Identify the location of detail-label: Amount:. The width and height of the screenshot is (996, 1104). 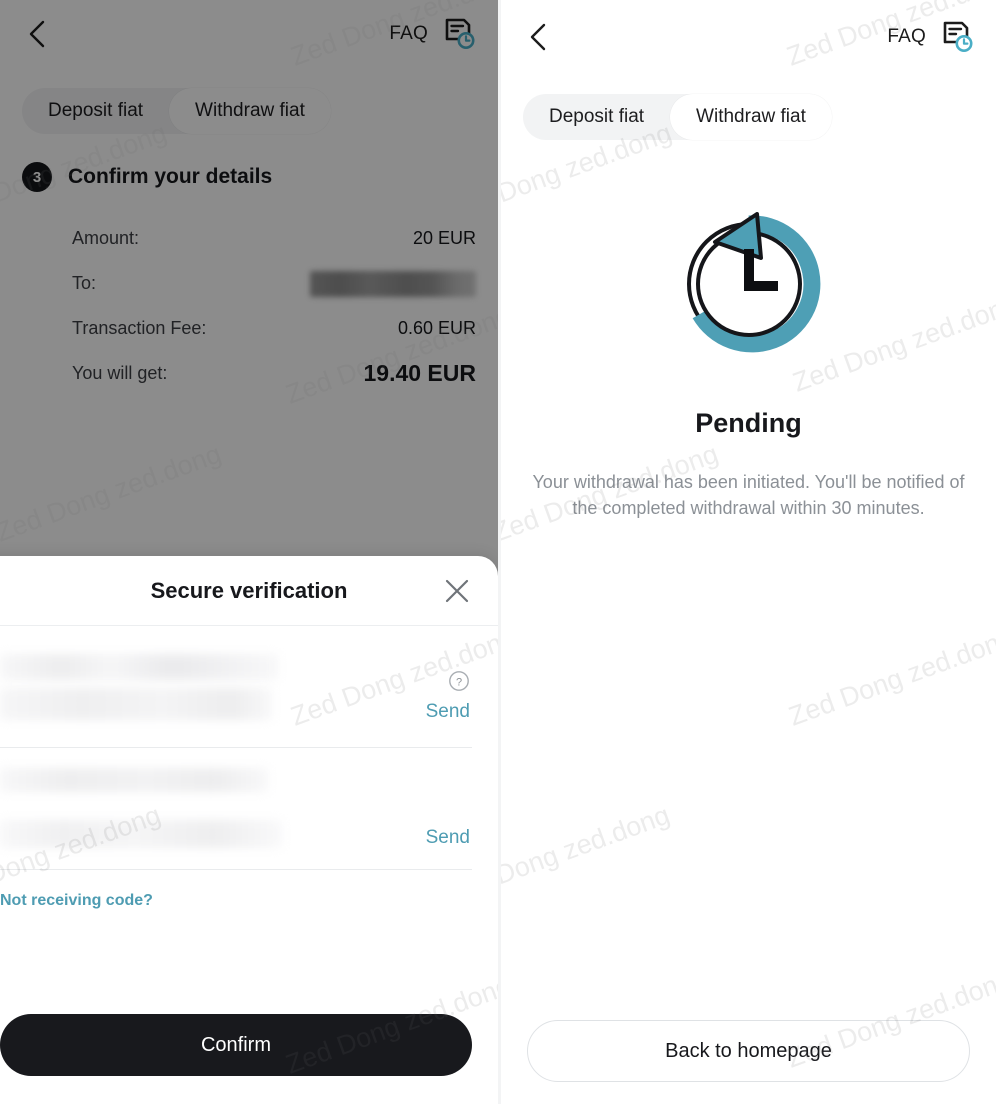
(106, 238).